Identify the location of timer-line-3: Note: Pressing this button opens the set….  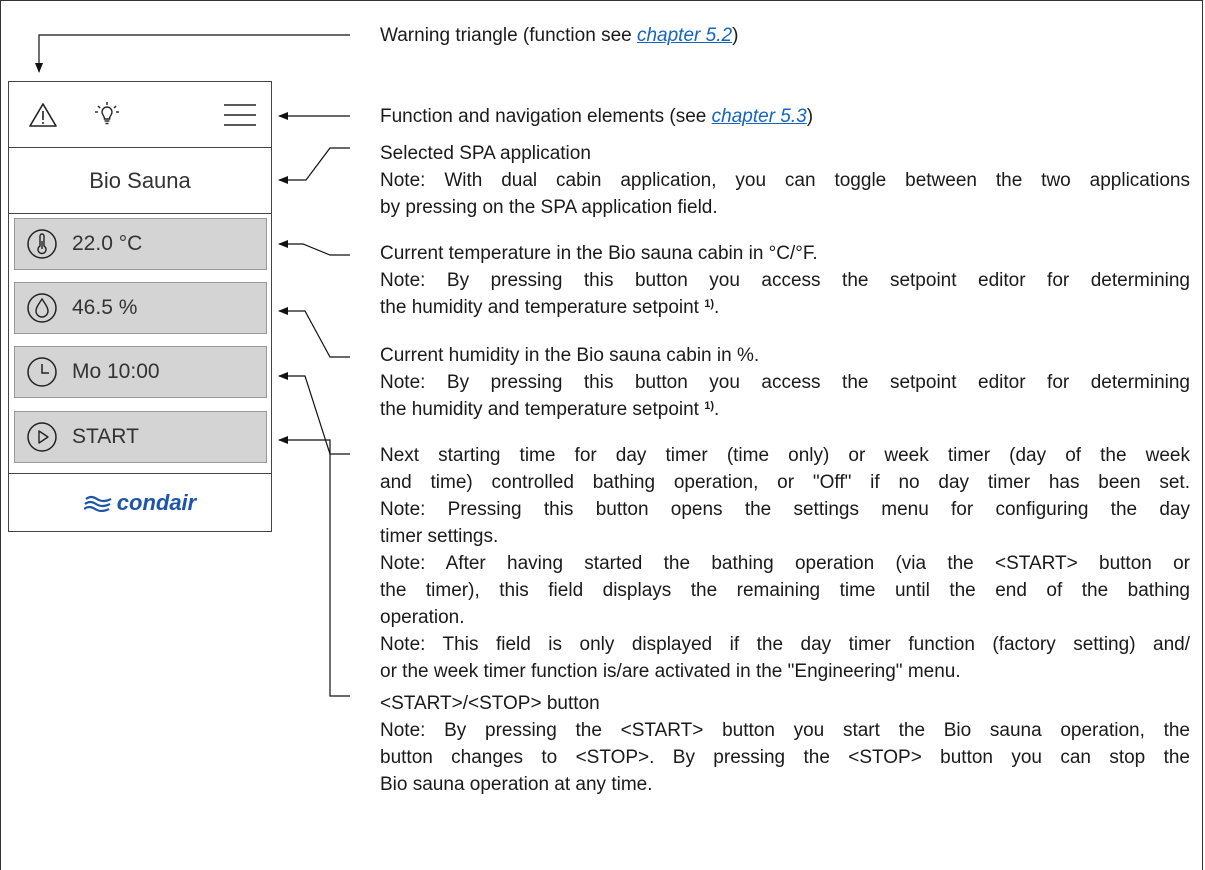
(785, 509).